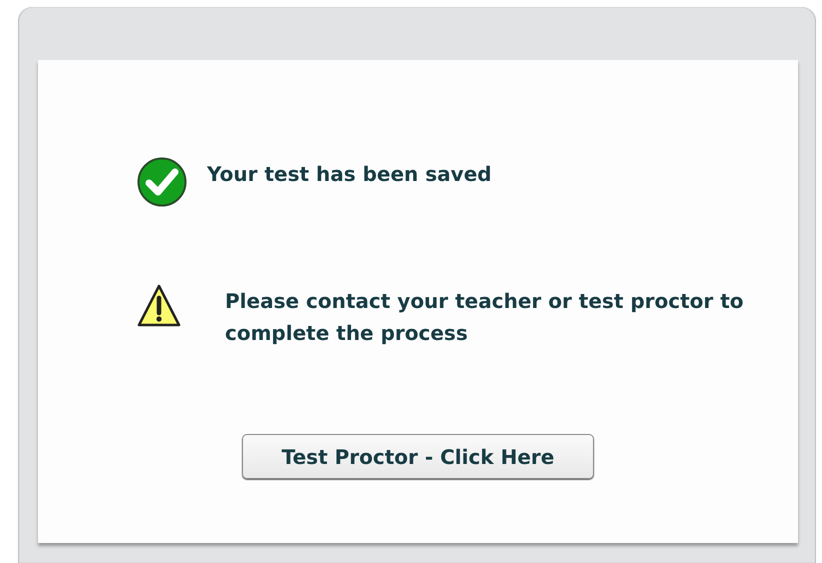  Describe the element at coordinates (159, 306) in the screenshot. I see `warning-icon` at that location.